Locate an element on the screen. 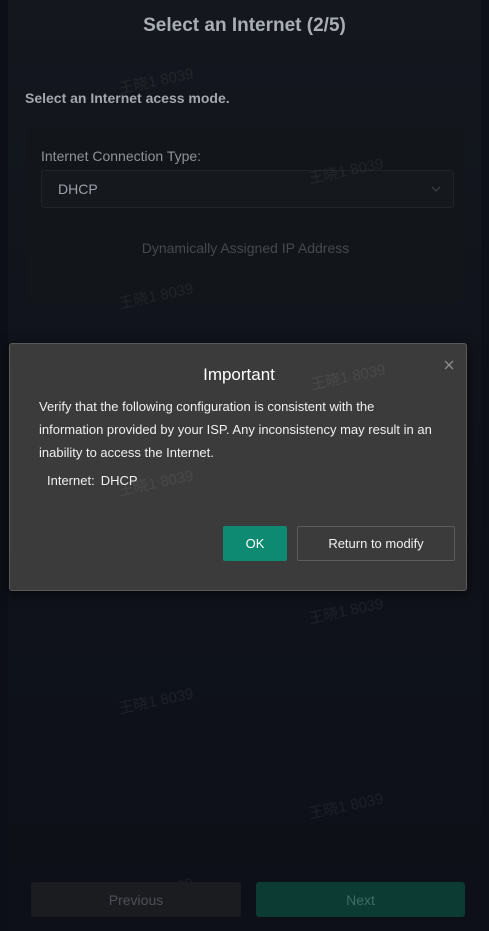 The height and width of the screenshot is (931, 489). connection-type-value: DHCP is located at coordinates (78, 189).